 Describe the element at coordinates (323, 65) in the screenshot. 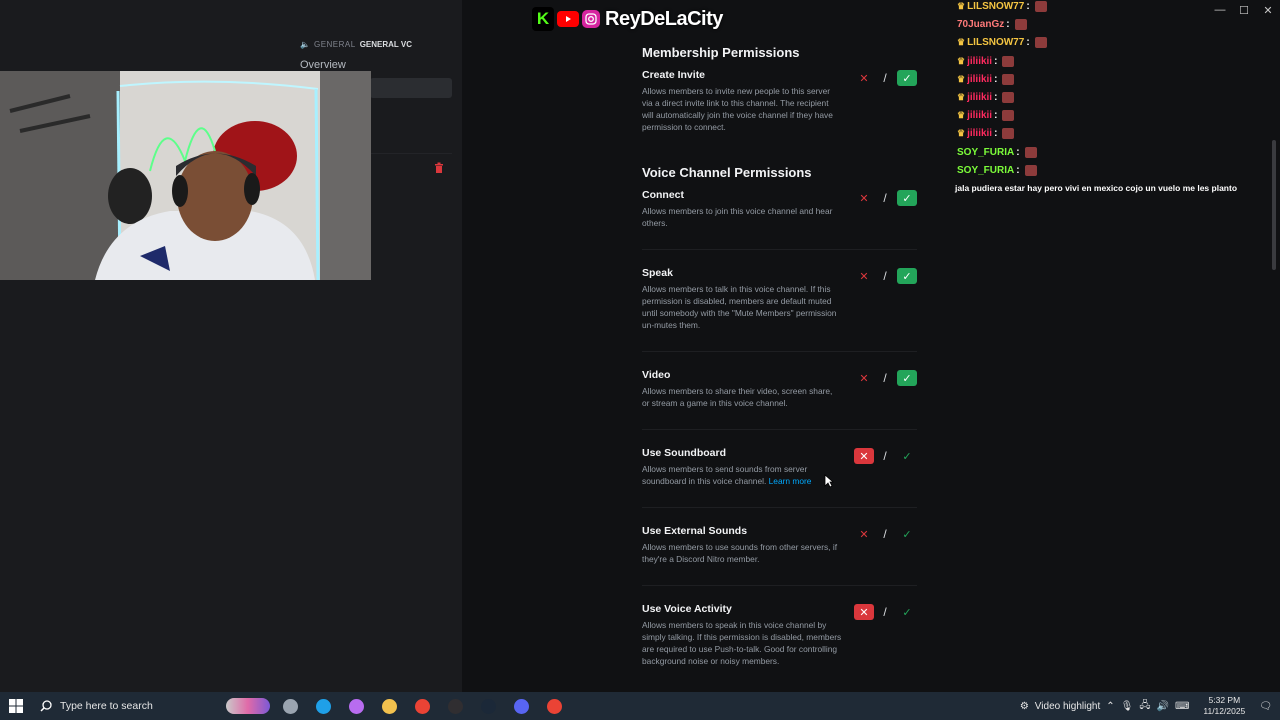

I see `overview-tab: Overview` at that location.